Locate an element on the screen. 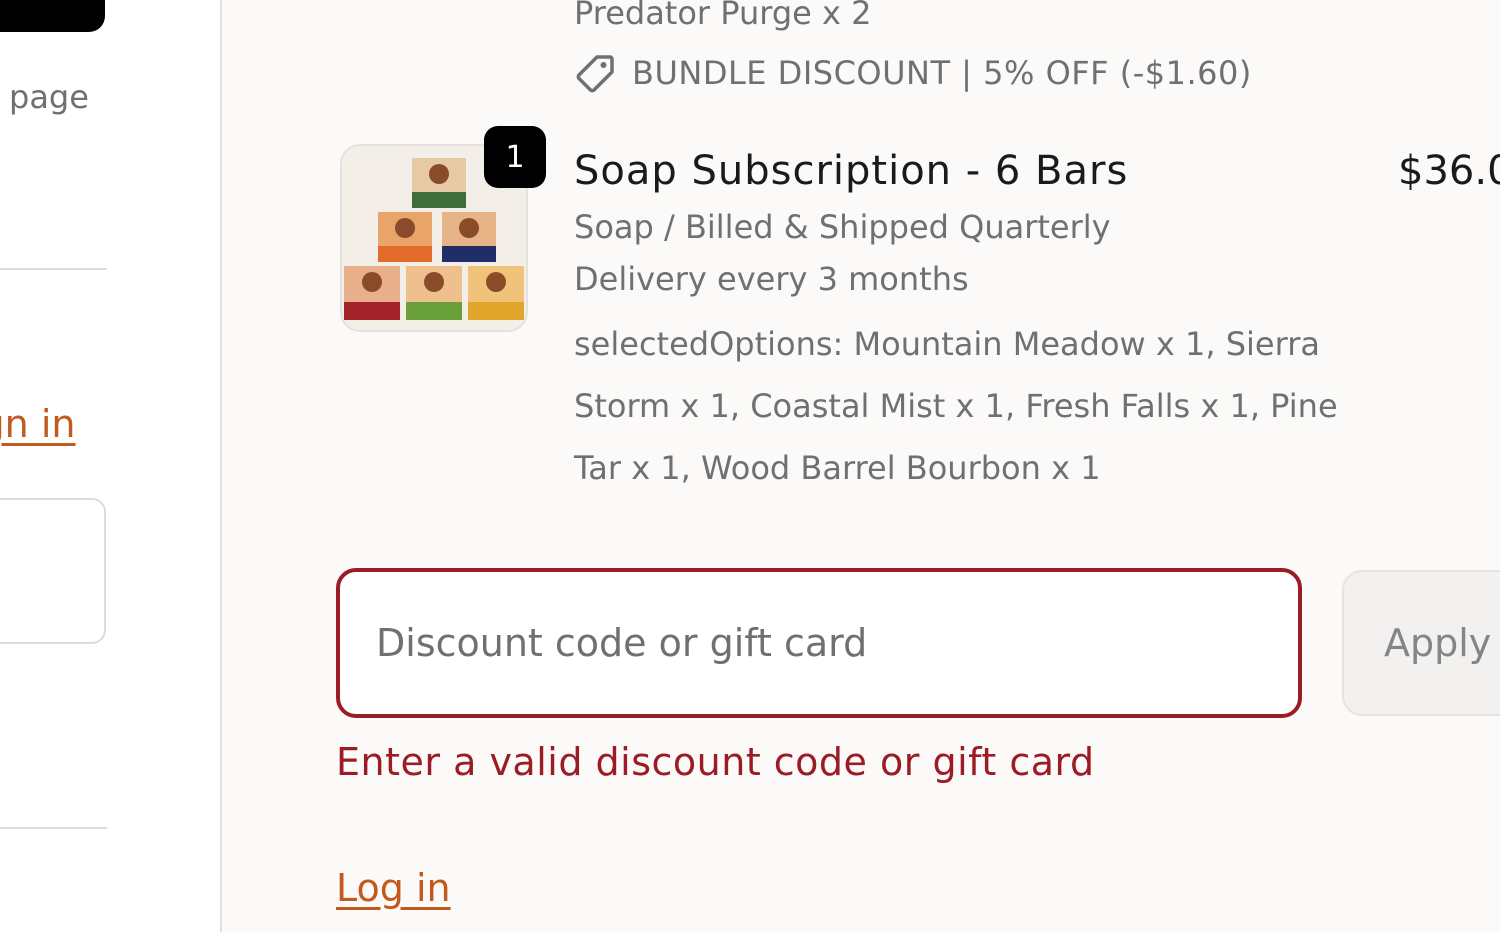 Image resolution: width=1500 pixels, height=932 pixels. quantity-badge: 1 is located at coordinates (515, 157).